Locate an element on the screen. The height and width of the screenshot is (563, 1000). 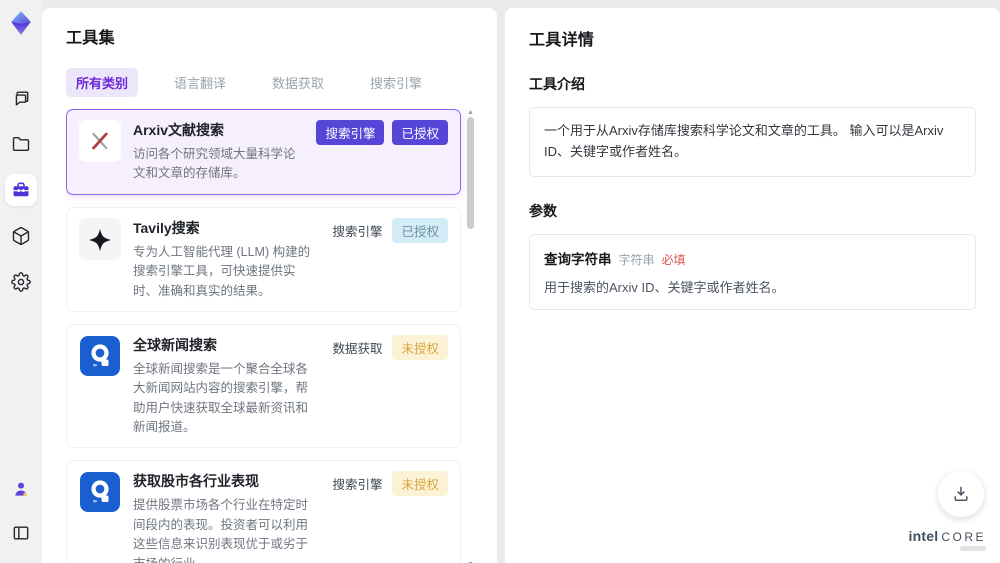
tool-name: Tavily搜索 is located at coordinates (166, 227).